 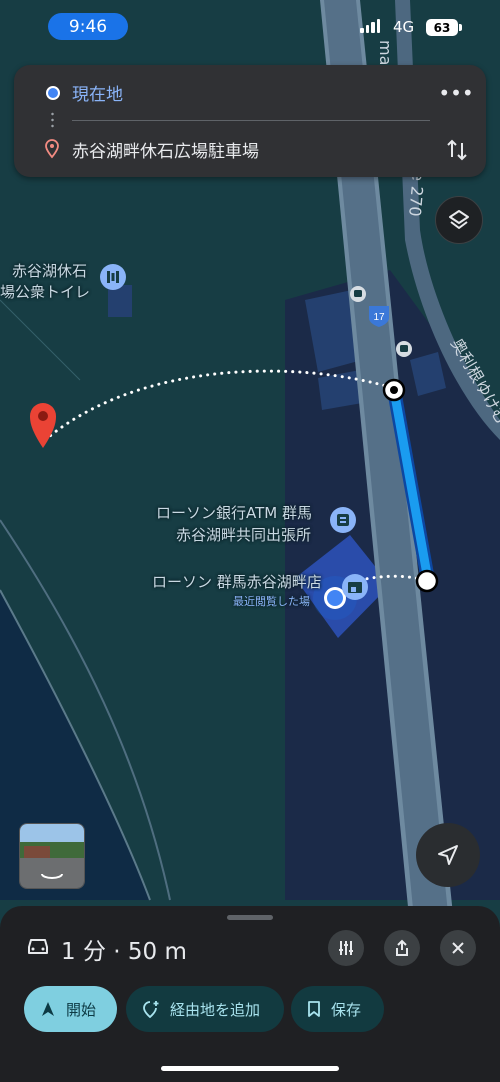 I want to click on poi-label: ローソン銀行ATM 群馬, so click(x=234, y=512).